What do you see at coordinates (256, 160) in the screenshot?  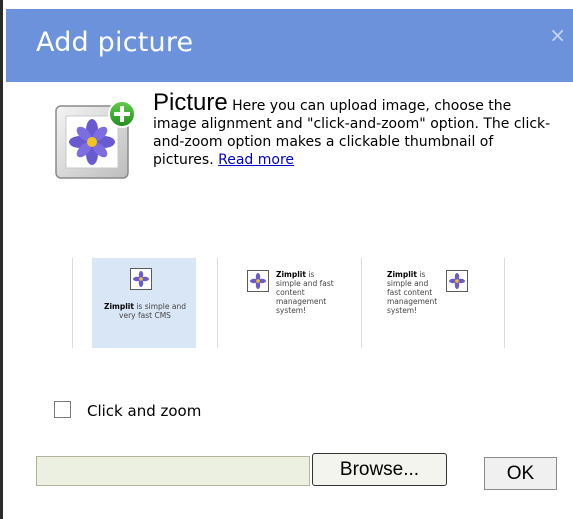 I see `read-more-link: Read more` at bounding box center [256, 160].